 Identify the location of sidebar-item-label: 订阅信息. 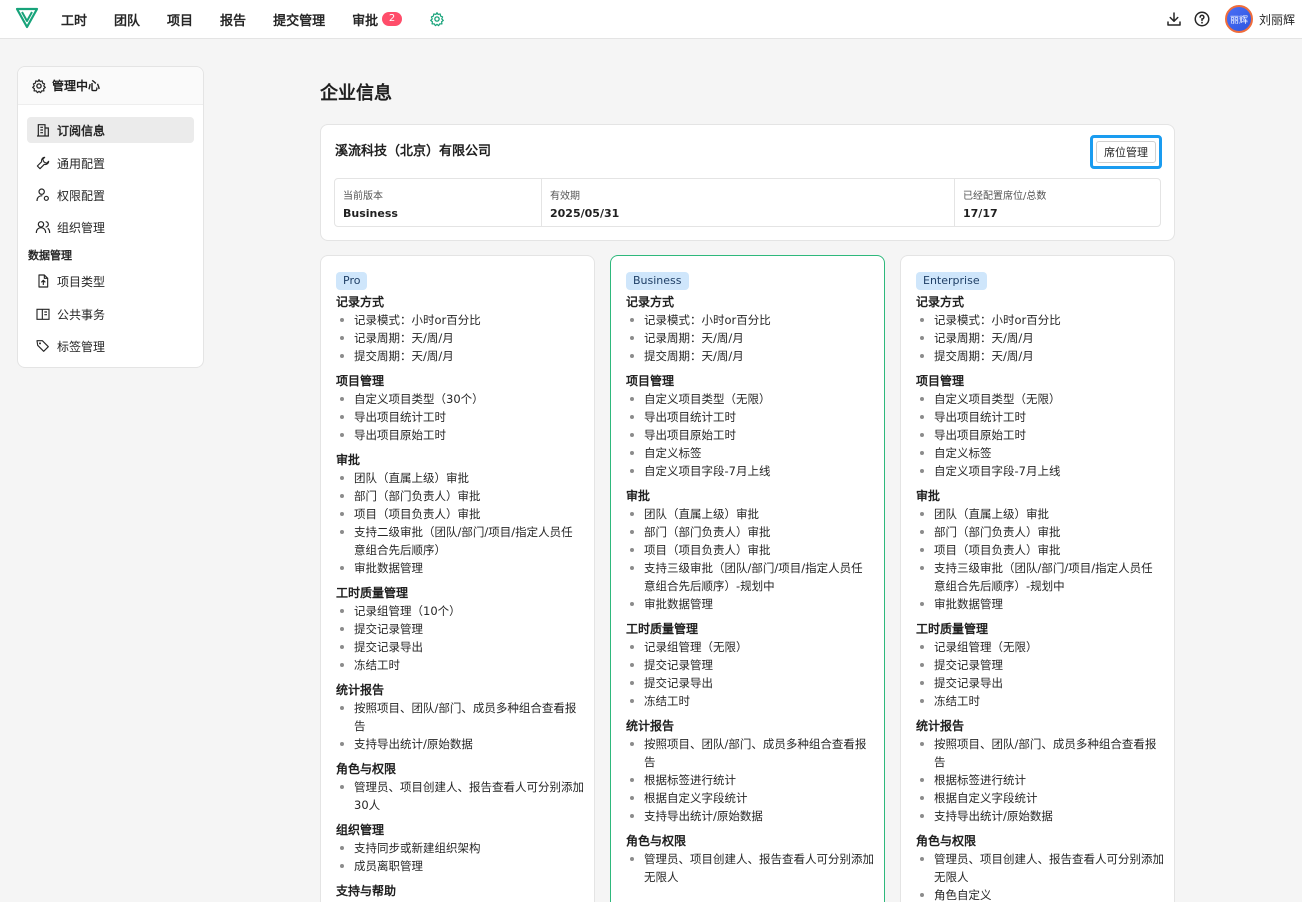
(81, 130).